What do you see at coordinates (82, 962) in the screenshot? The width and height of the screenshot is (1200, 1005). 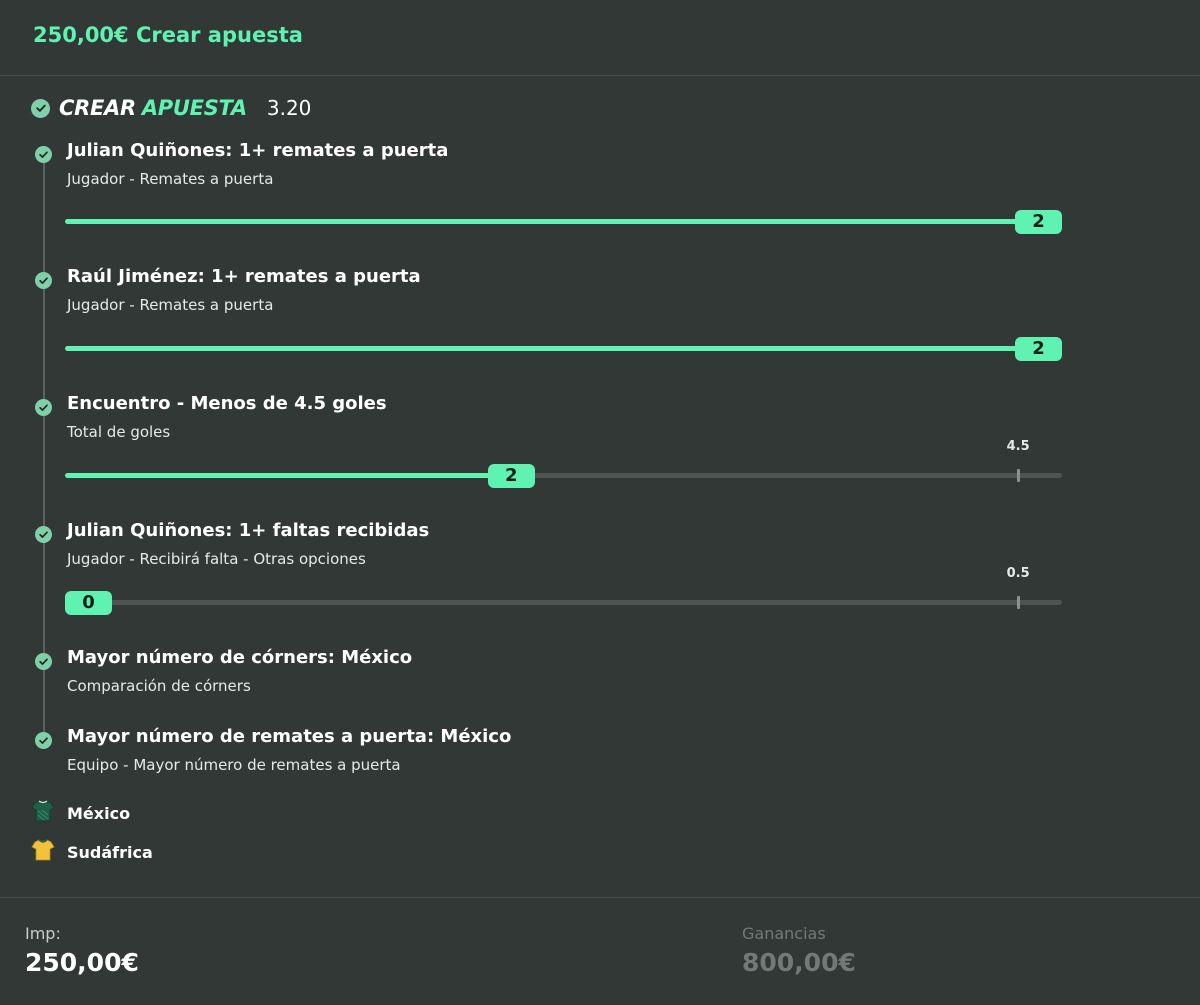 I see `stake-input: 250,00€` at bounding box center [82, 962].